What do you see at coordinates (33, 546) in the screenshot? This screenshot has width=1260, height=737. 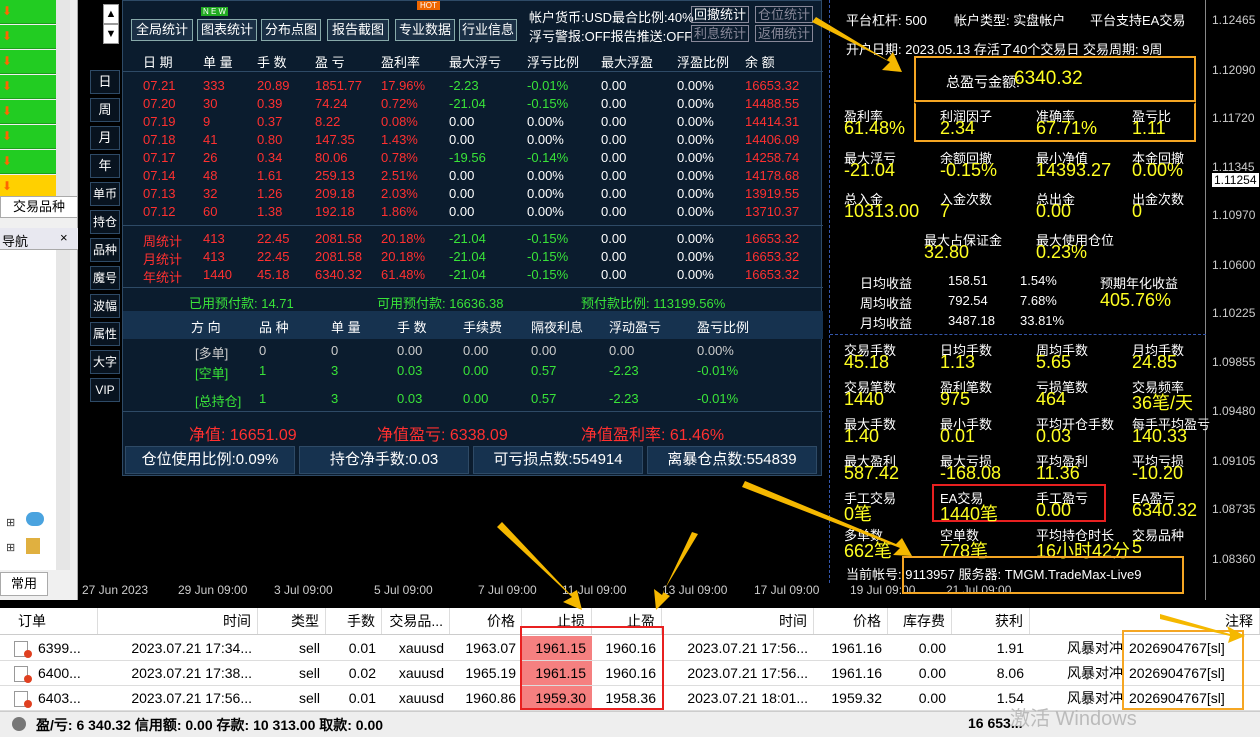 I see `scripts-icon` at bounding box center [33, 546].